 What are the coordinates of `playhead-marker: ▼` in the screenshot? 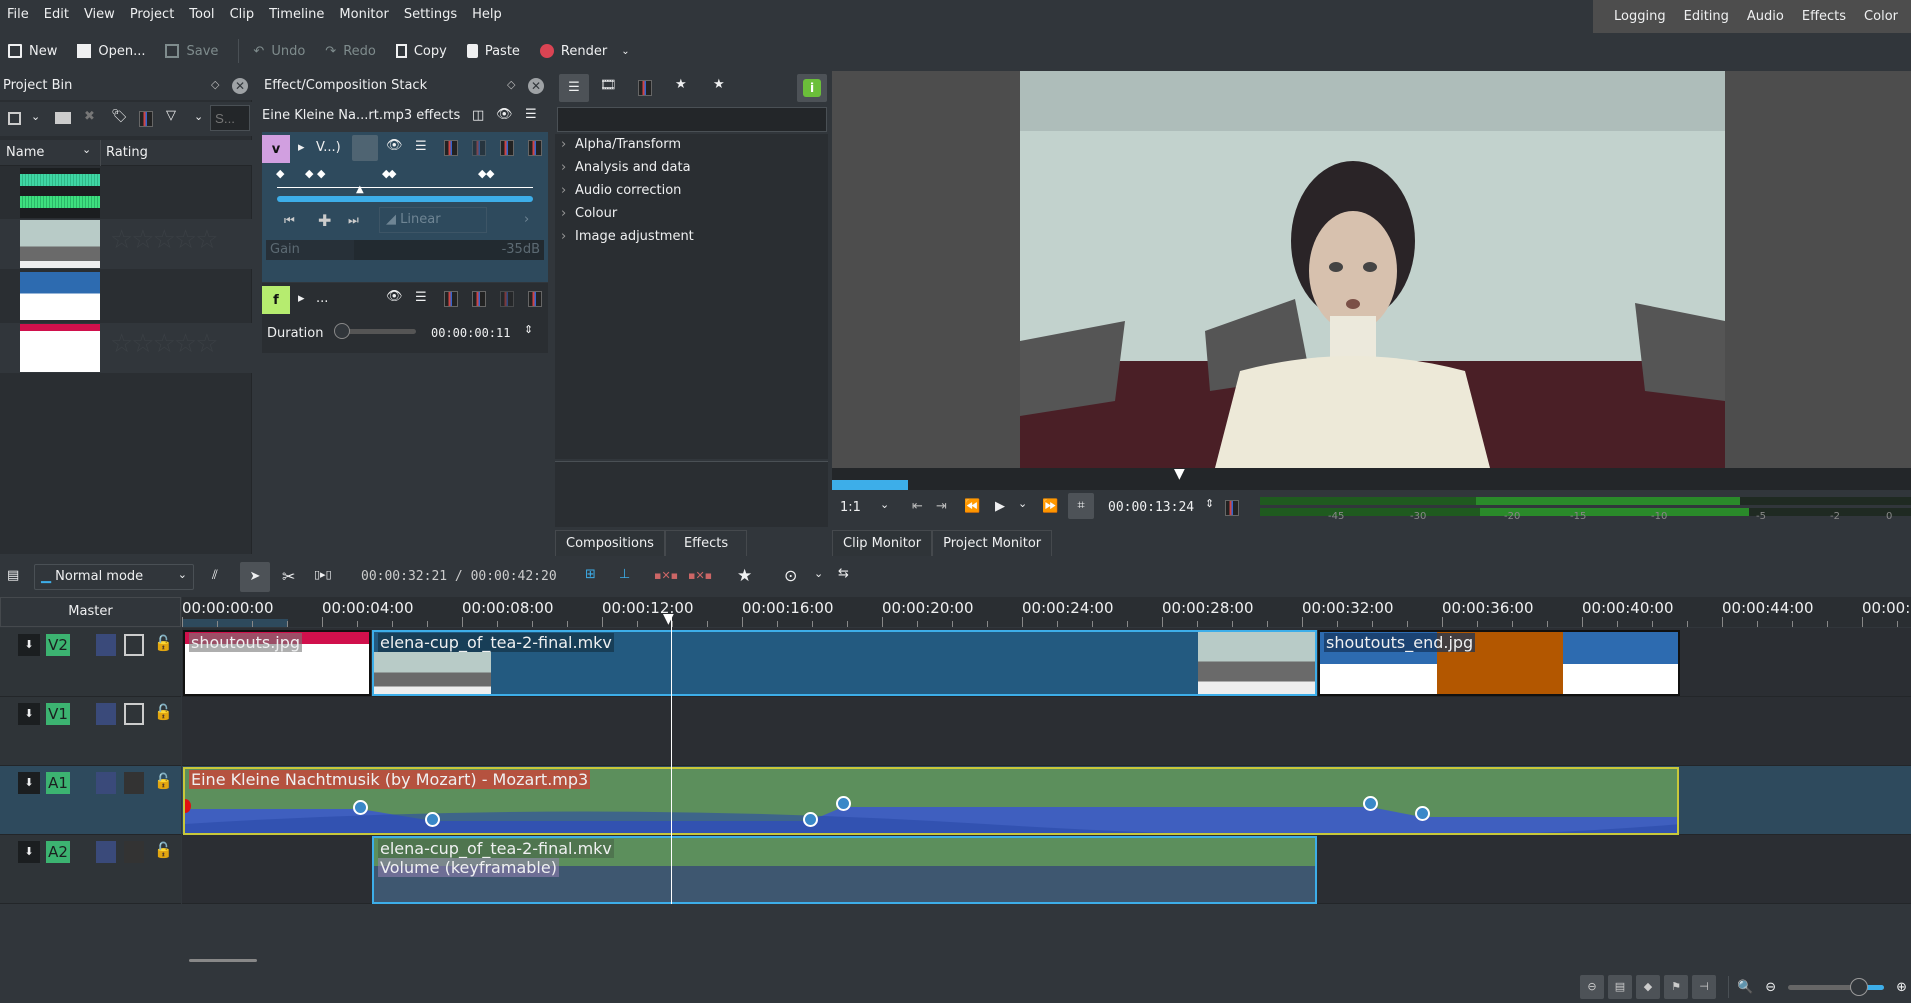 It's located at (668, 619).